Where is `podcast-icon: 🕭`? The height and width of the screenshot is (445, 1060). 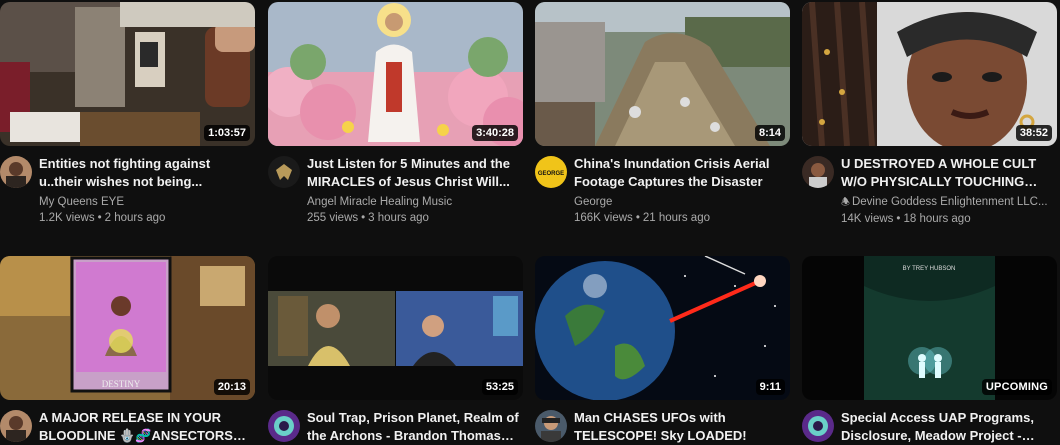
podcast-icon: 🕭 is located at coordinates (845, 202).